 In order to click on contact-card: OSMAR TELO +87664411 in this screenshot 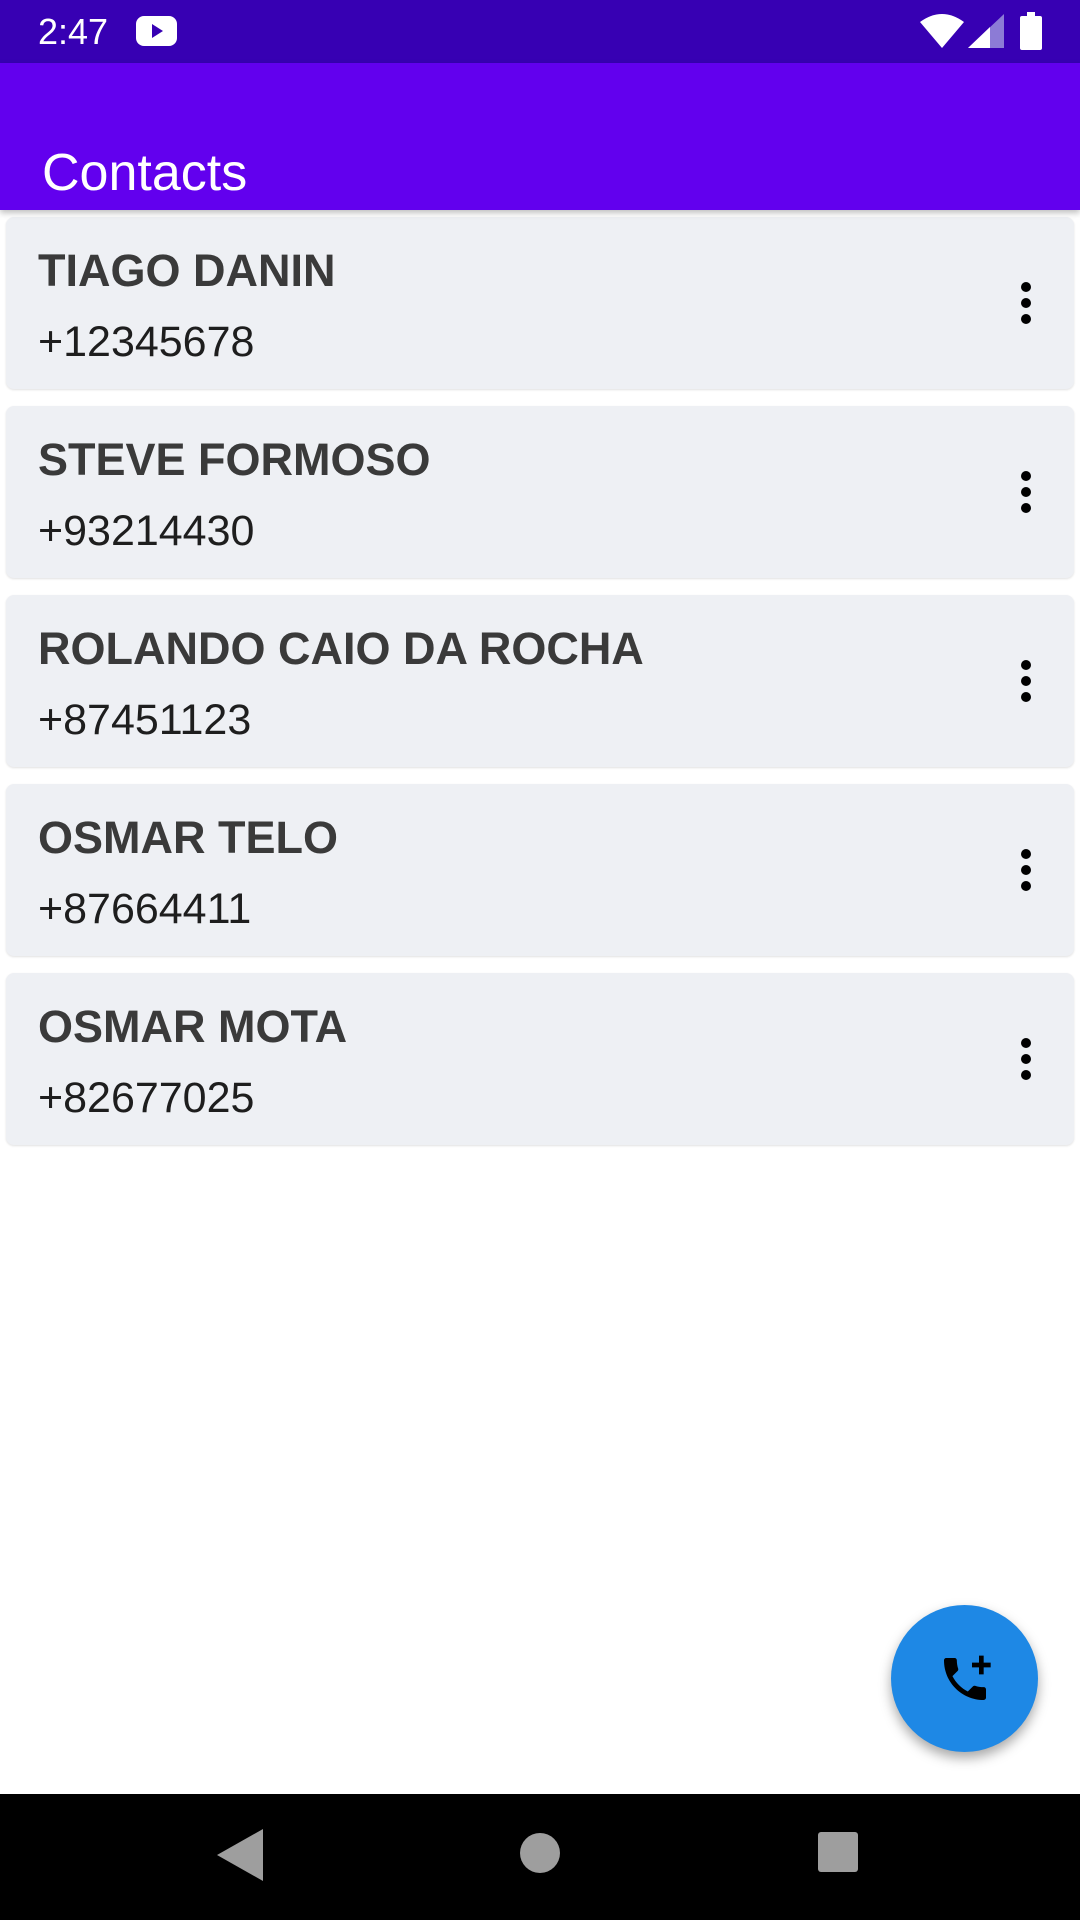, I will do `click(540, 870)`.